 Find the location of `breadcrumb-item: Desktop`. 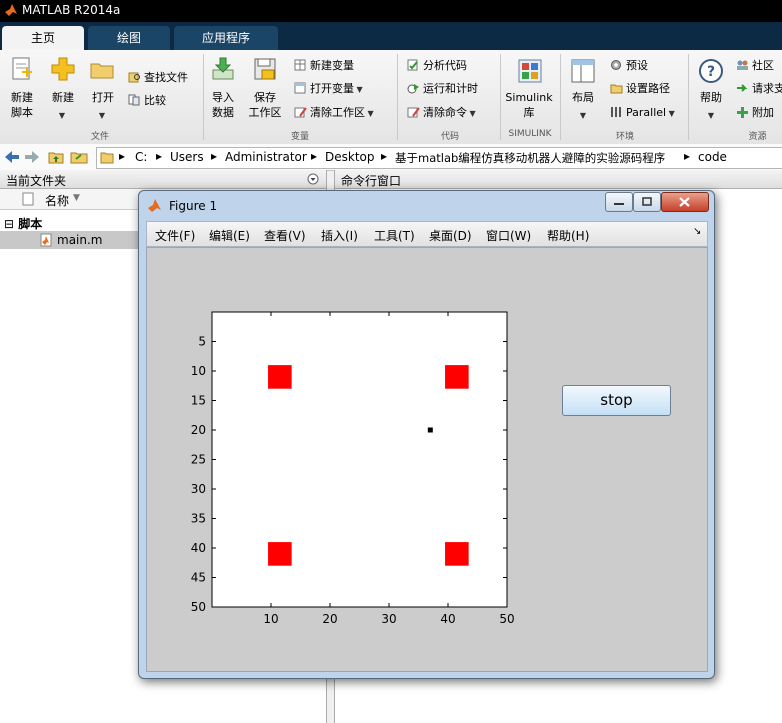

breadcrumb-item: Desktop is located at coordinates (350, 157).